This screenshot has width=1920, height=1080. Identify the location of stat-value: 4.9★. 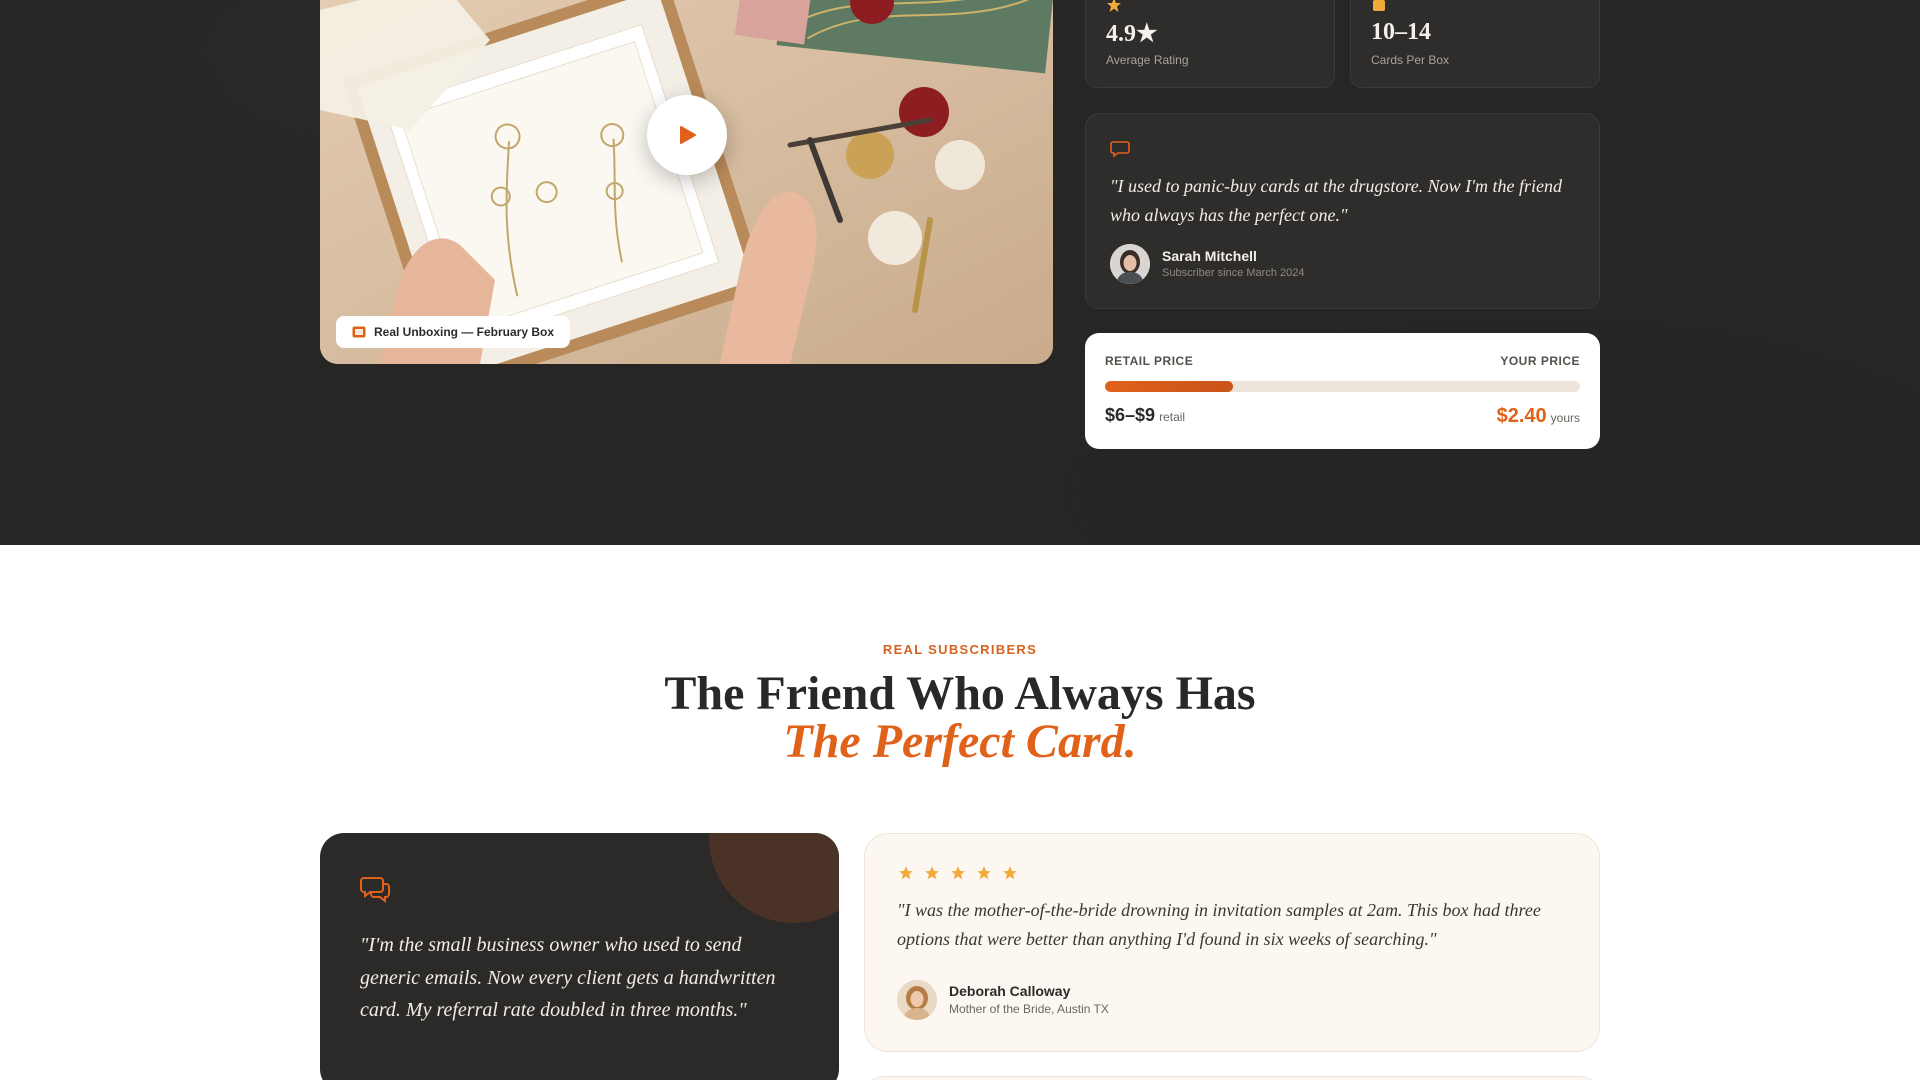
(1132, 34).